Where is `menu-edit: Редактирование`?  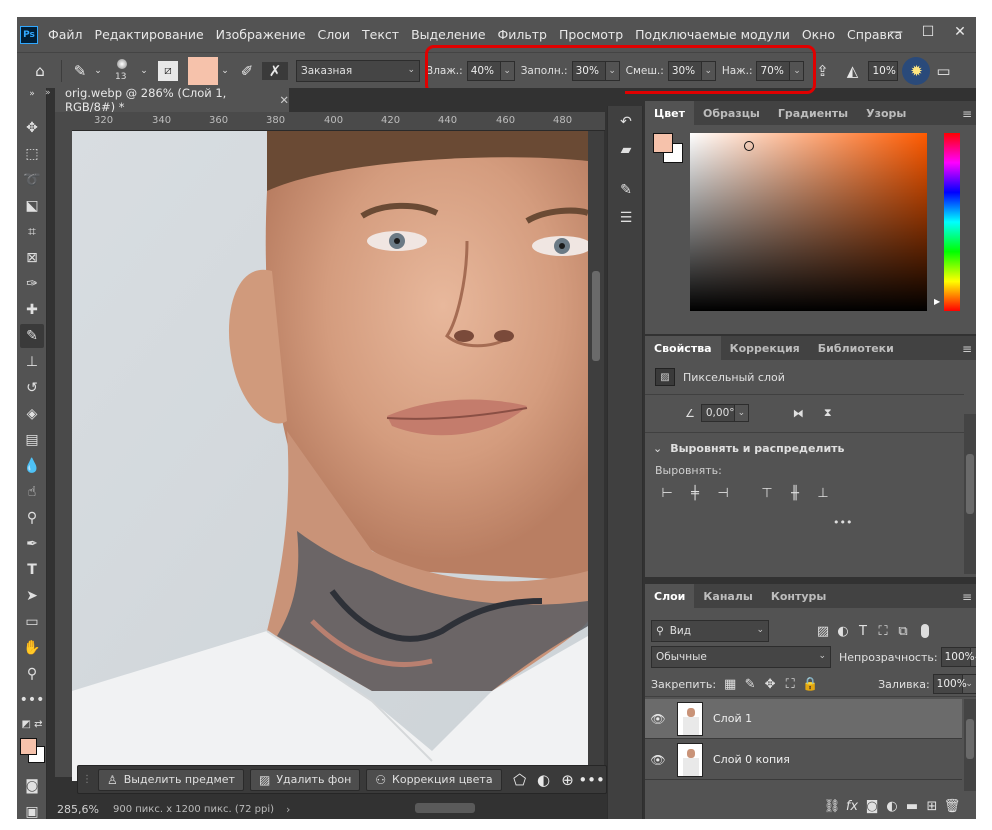
menu-edit: Редактирование is located at coordinates (149, 34).